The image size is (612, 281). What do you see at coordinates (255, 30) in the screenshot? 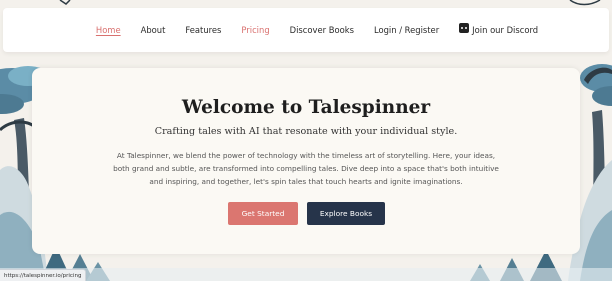
I see `nav-pricing-link: Pricing` at bounding box center [255, 30].